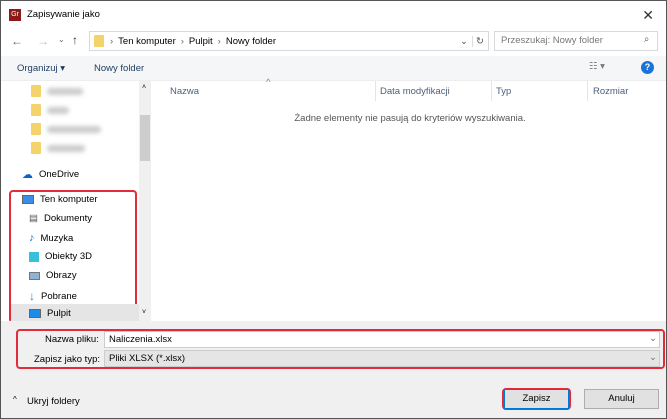  I want to click on save-button: Zapisz, so click(536, 399).